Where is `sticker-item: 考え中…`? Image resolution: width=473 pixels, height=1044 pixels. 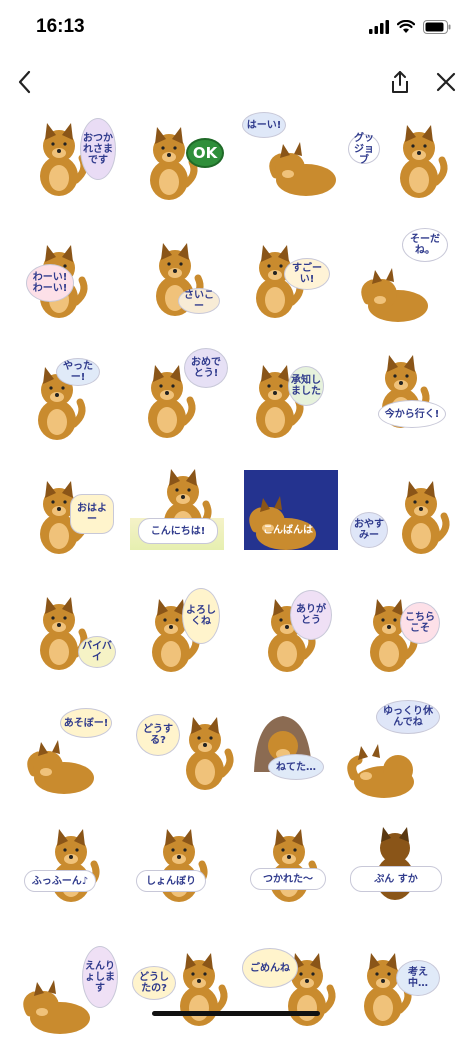
sticker-item: 考え中… is located at coordinates (400, 985).